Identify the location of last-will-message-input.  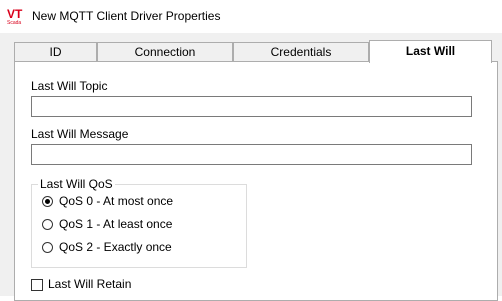
(251, 154).